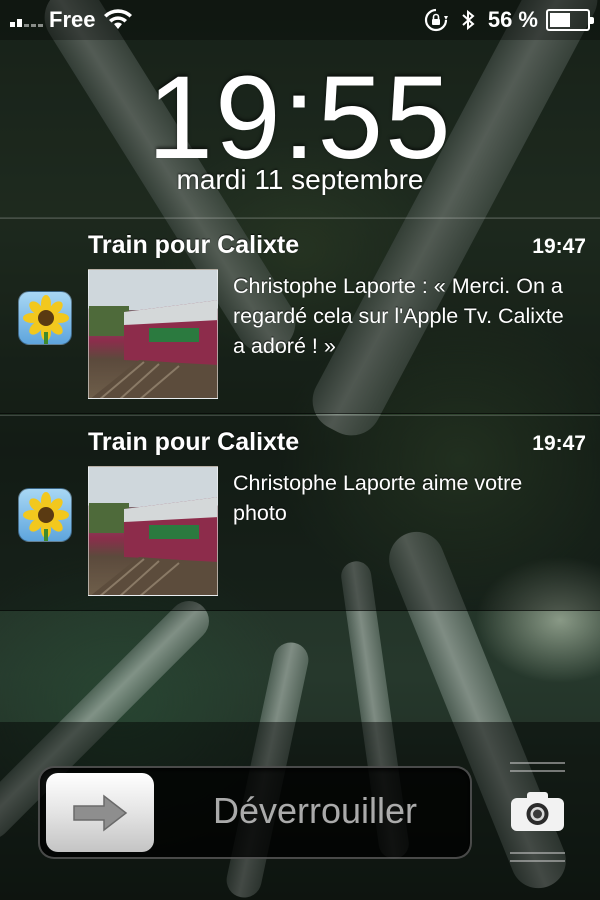 This screenshot has height=900, width=600. I want to click on unlock-slider-track: Déverrouiller, so click(255, 812).